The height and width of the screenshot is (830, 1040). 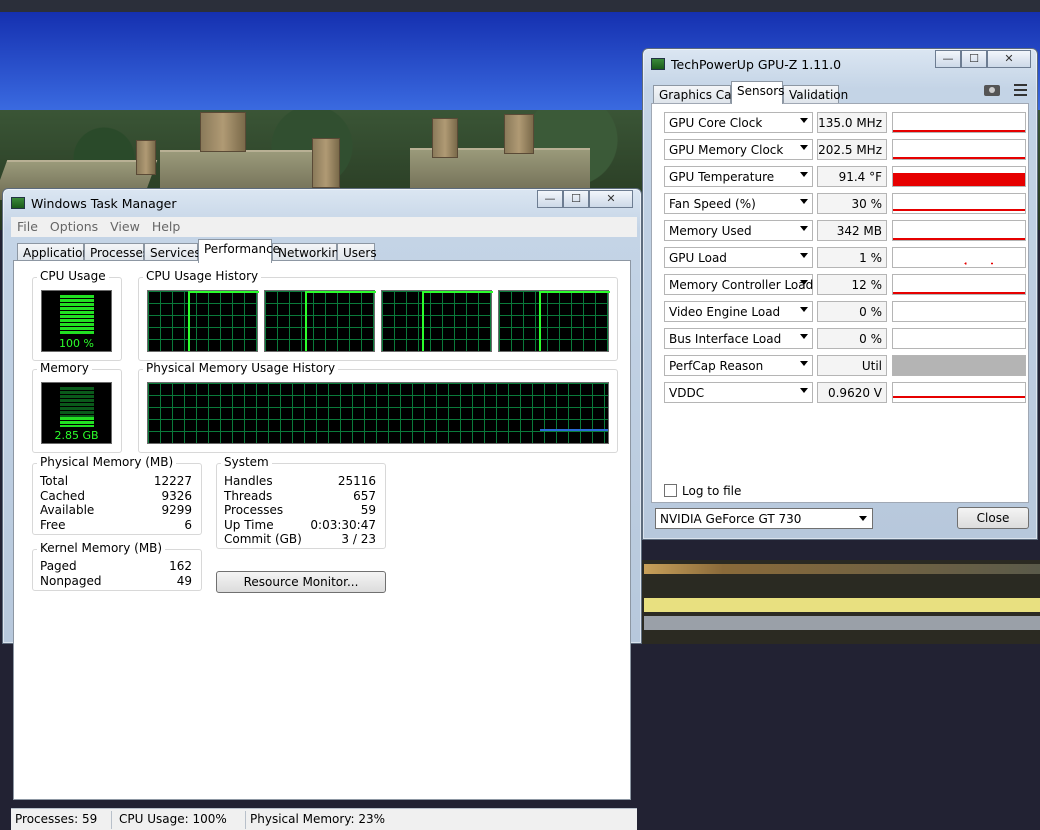 What do you see at coordinates (358, 539) in the screenshot?
I see `stat-value: 3 / 23` at bounding box center [358, 539].